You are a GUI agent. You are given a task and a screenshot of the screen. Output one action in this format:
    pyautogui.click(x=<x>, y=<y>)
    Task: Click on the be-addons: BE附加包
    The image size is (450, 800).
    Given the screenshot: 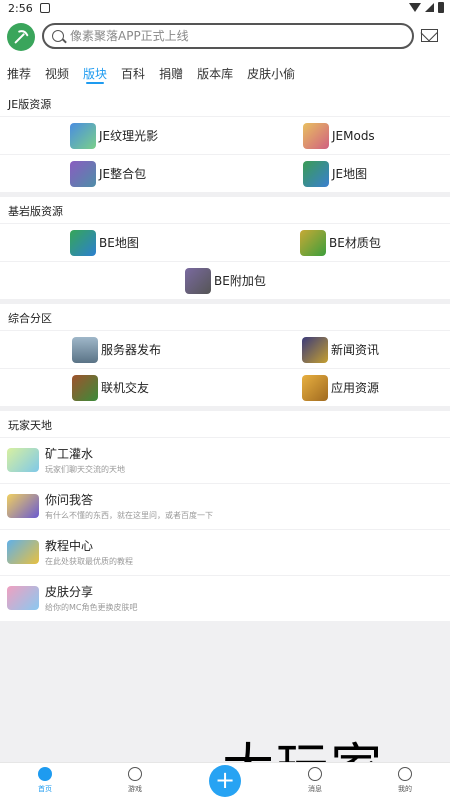 What is the action you would take?
    pyautogui.click(x=225, y=280)
    